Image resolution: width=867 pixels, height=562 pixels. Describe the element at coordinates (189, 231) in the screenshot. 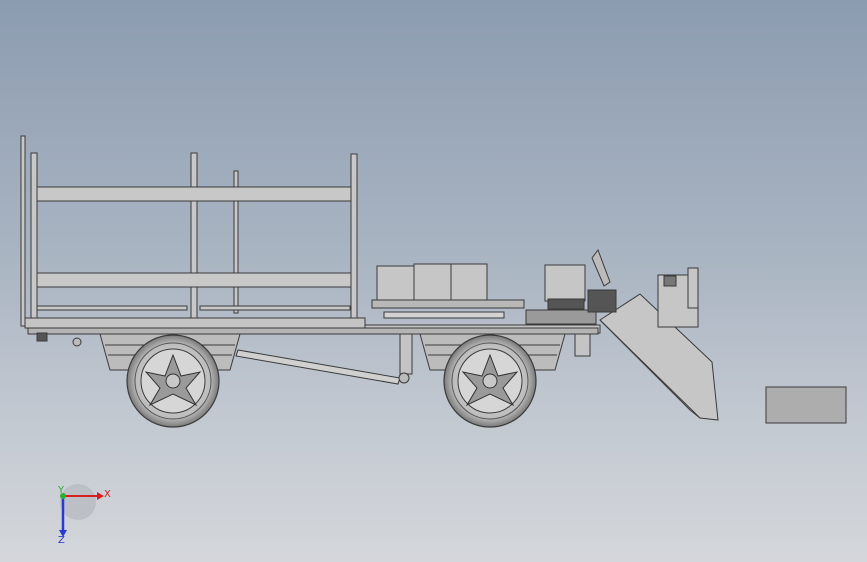

I see `rack-frame` at that location.